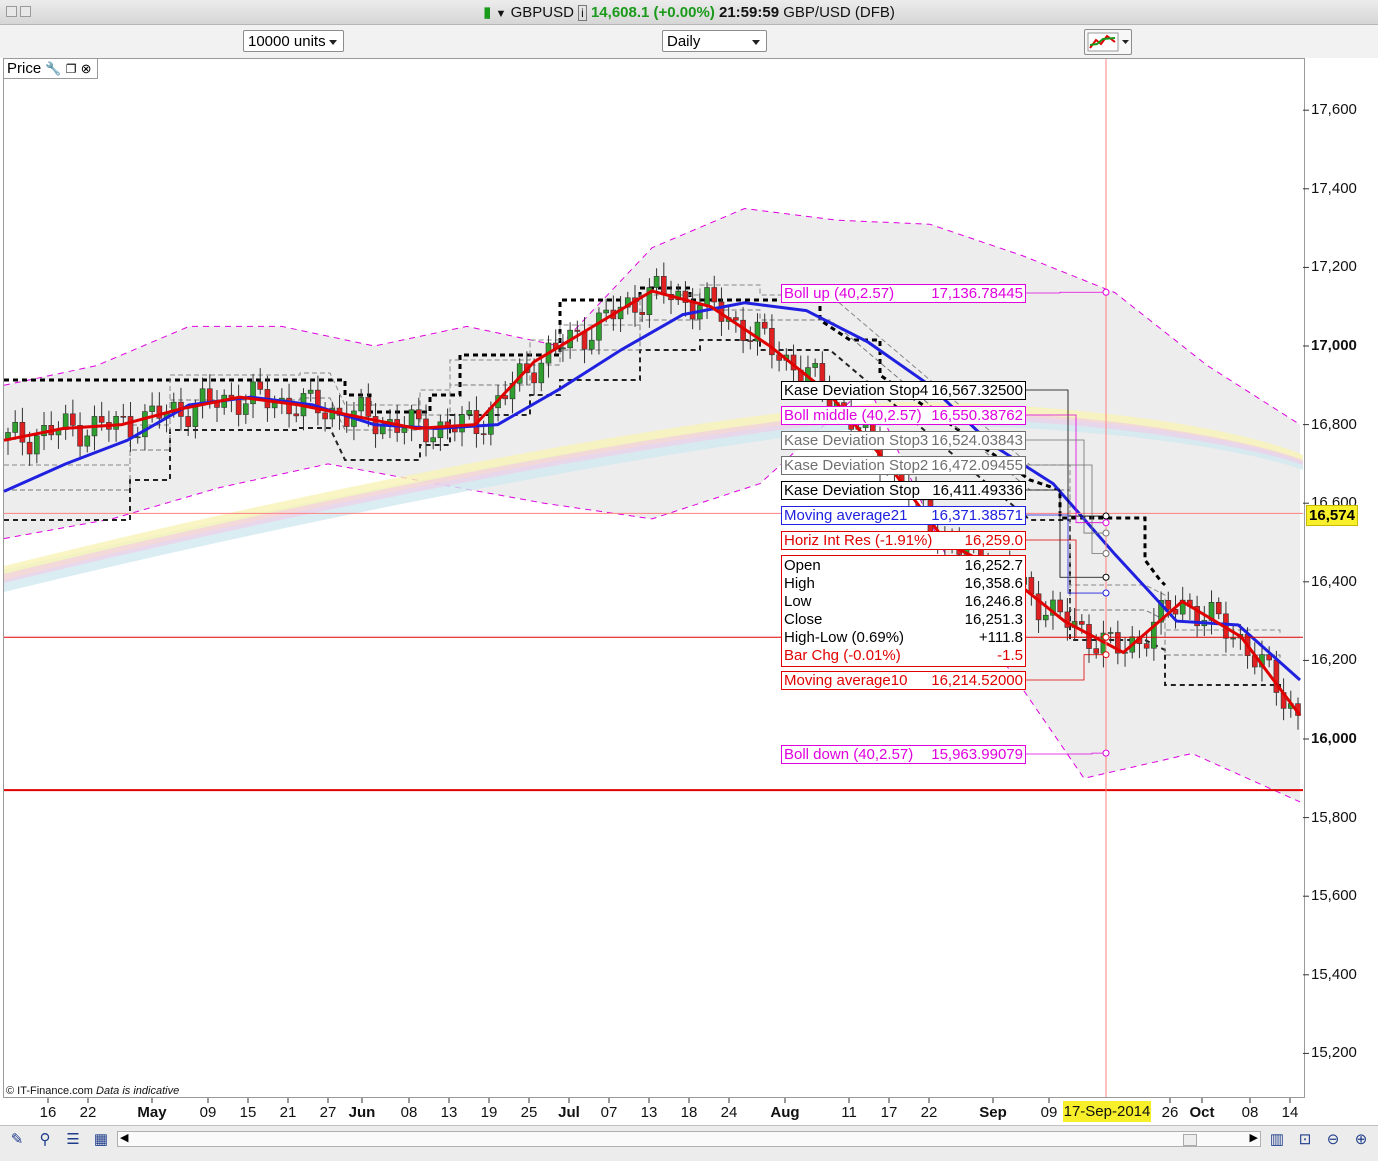 The image size is (1378, 1161). Describe the element at coordinates (1277, 1140) in the screenshot. I see `chart-settings-icon: ▥` at that location.